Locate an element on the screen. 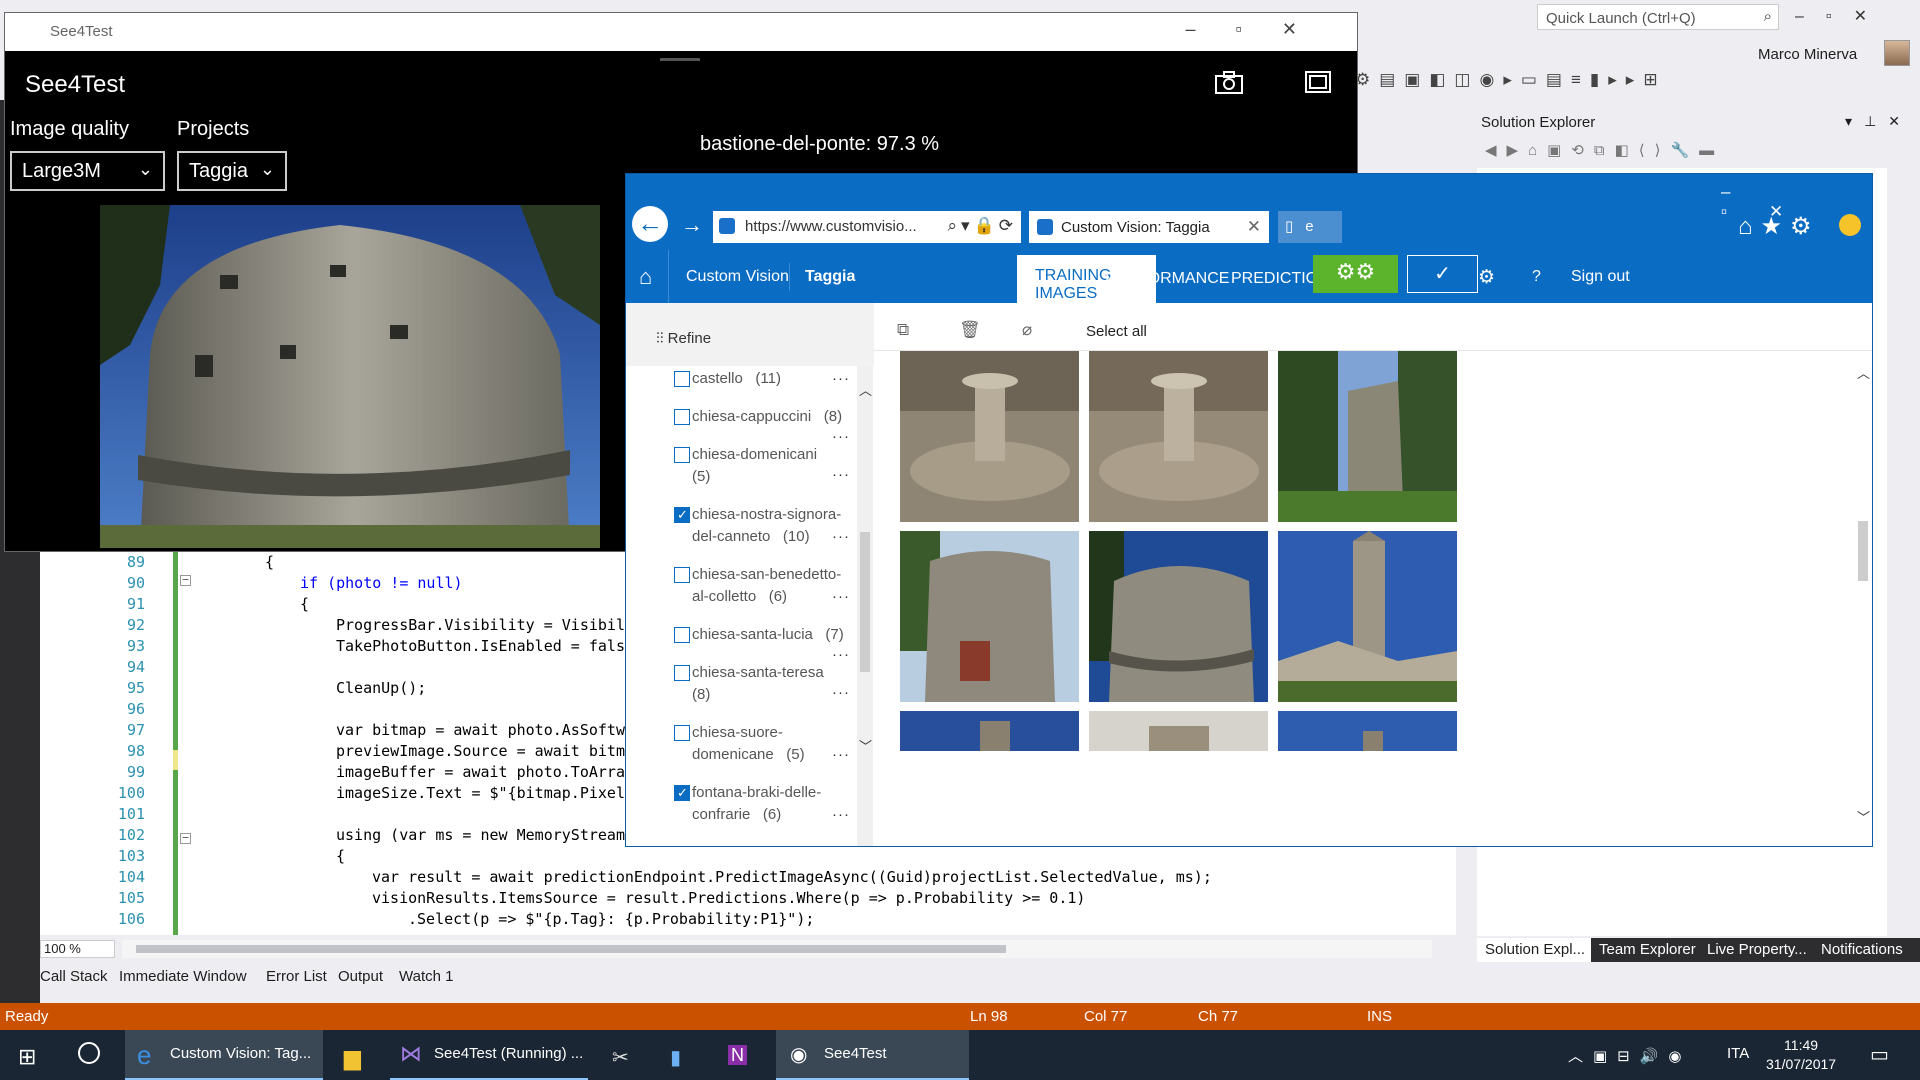 Image resolution: width=1920 pixels, height=1080 pixels. taskbar-item-notes: ▮ is located at coordinates (681, 1055).